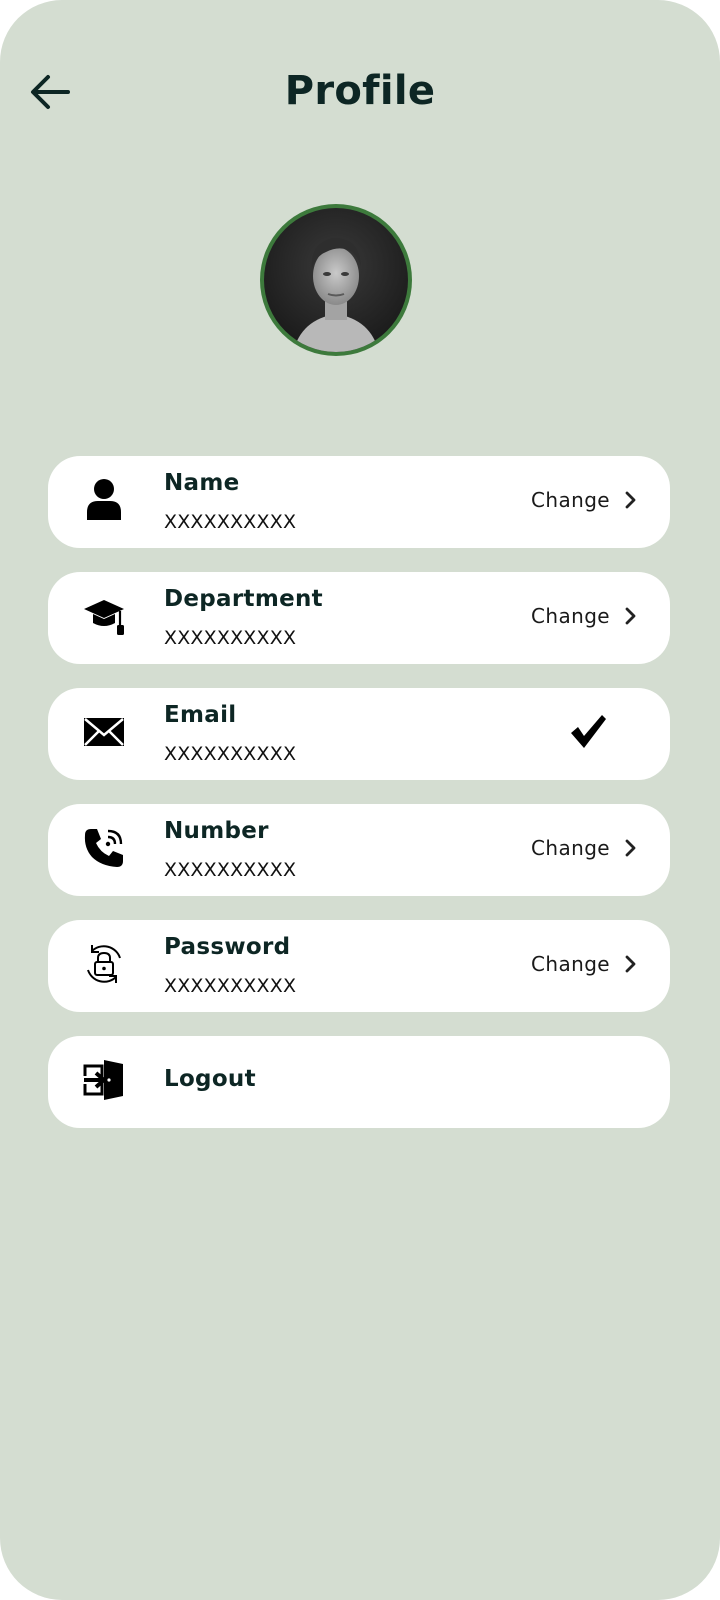 The width and height of the screenshot is (720, 1600). What do you see at coordinates (104, 1080) in the screenshot?
I see `logout-door-icon` at bounding box center [104, 1080].